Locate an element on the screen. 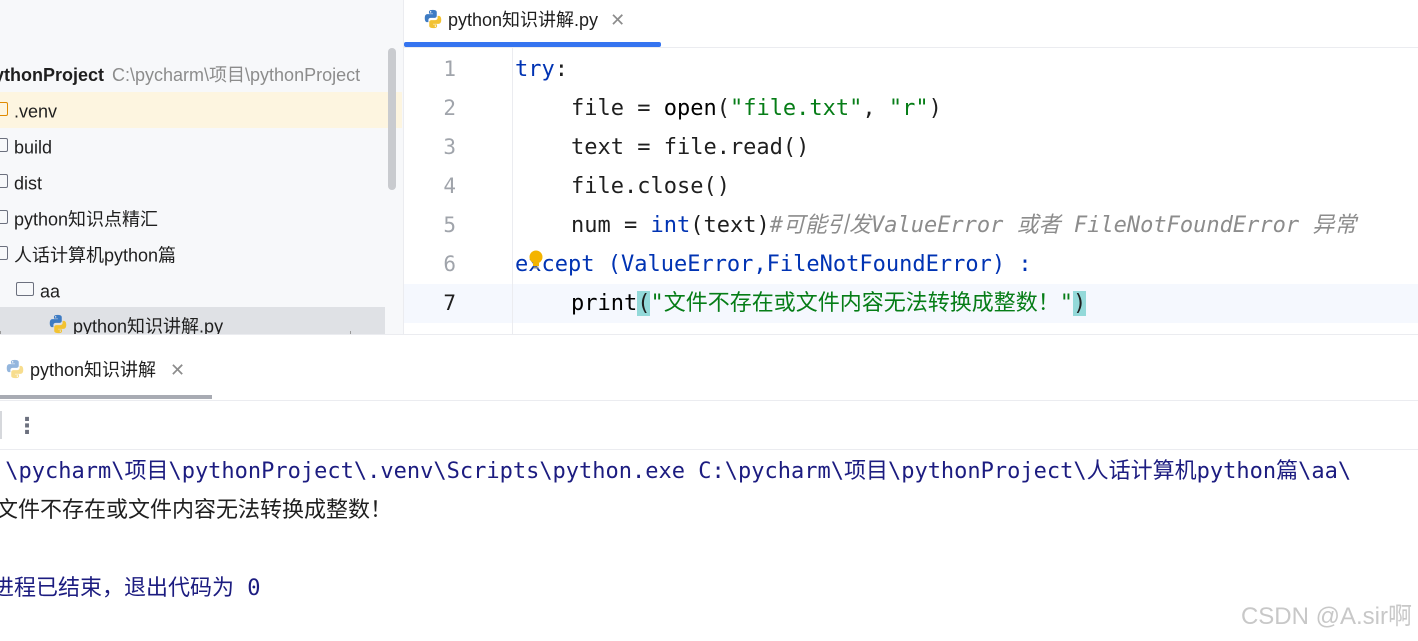 The width and height of the screenshot is (1418, 641). editor-tab-python-file: python知识讲解.py ✕ is located at coordinates (523, 22).